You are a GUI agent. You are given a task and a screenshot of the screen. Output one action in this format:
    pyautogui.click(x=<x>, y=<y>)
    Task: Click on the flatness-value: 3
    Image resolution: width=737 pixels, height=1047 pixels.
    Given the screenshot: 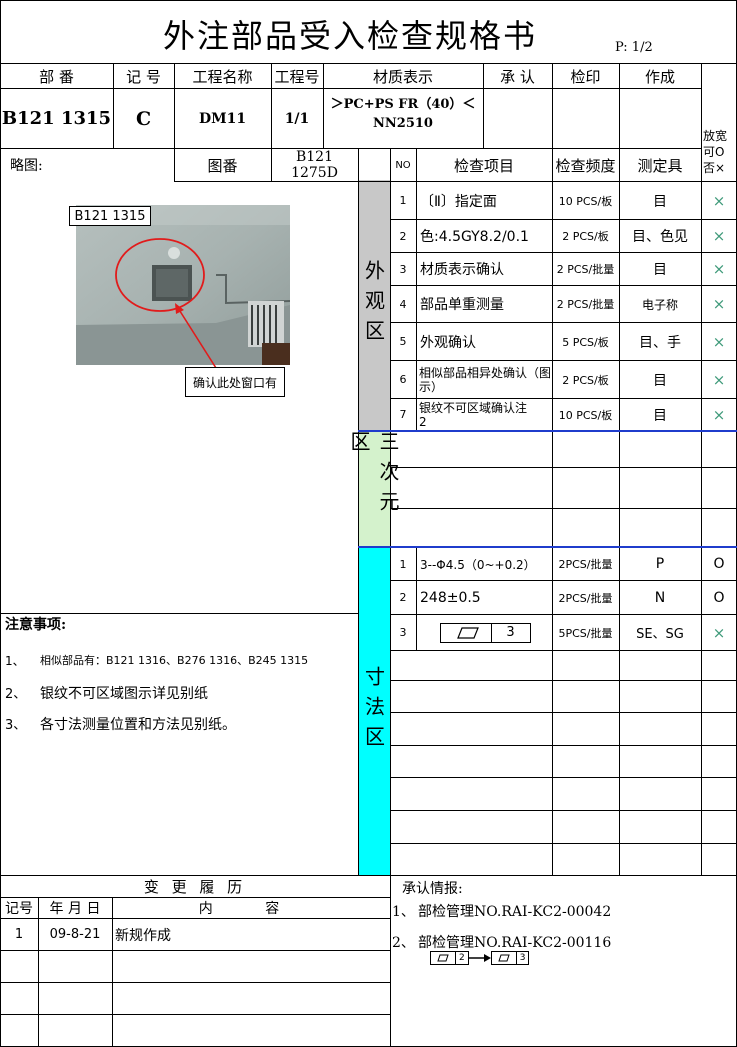 What is the action you would take?
    pyautogui.click(x=510, y=632)
    